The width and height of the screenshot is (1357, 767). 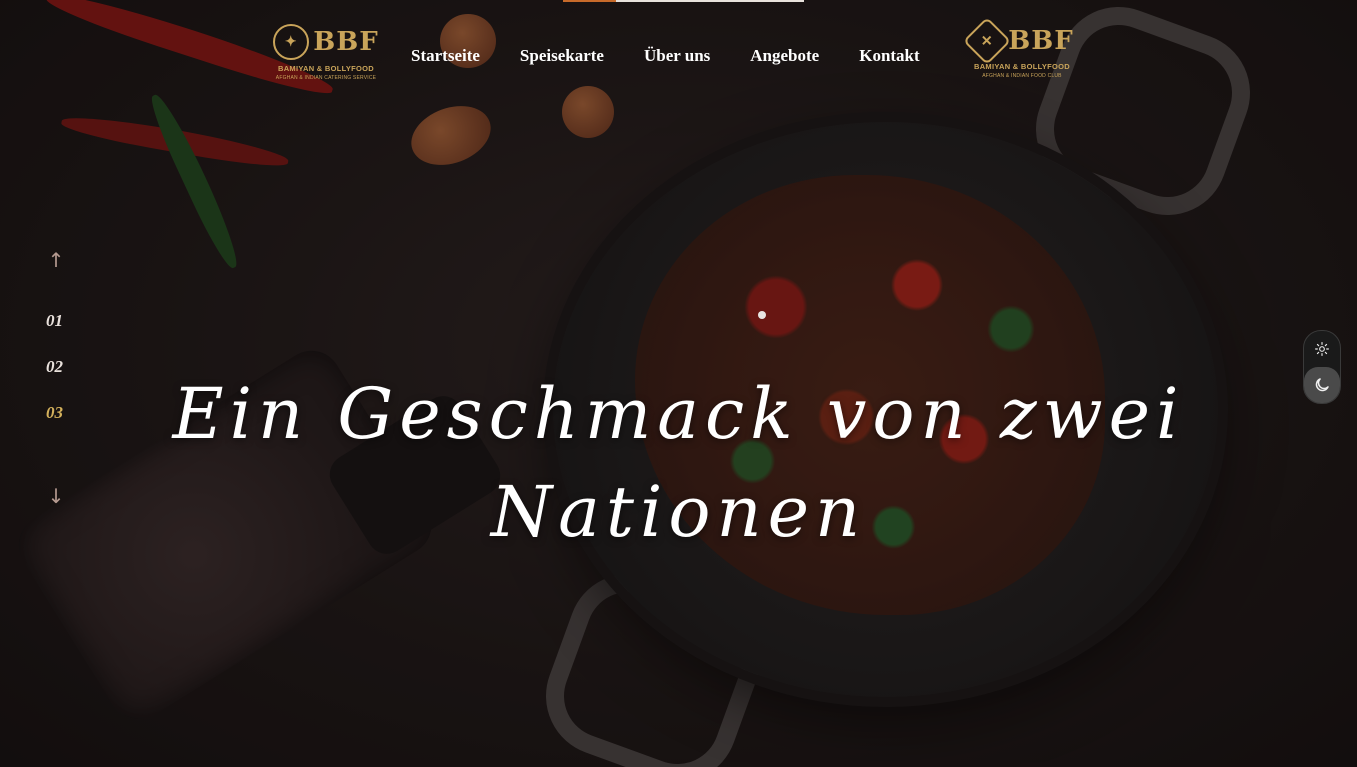 What do you see at coordinates (987, 41) in the screenshot?
I see `fork-knife-icon: ✕` at bounding box center [987, 41].